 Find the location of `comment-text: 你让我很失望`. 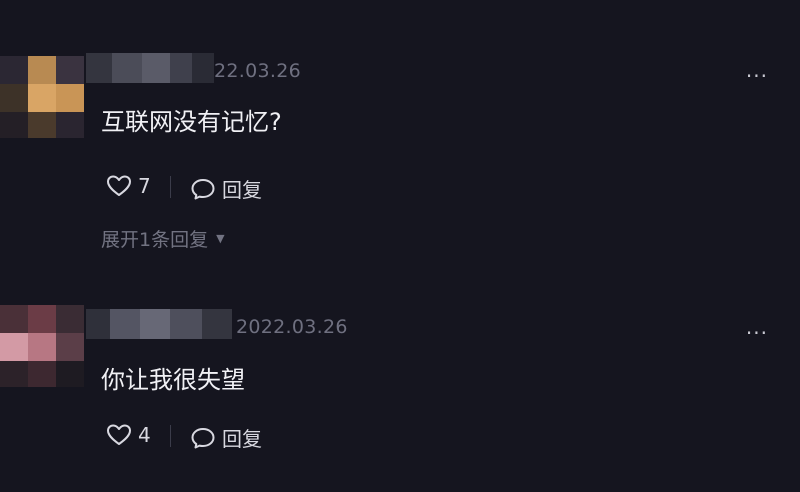

comment-text: 你让我很失望 is located at coordinates (173, 380).